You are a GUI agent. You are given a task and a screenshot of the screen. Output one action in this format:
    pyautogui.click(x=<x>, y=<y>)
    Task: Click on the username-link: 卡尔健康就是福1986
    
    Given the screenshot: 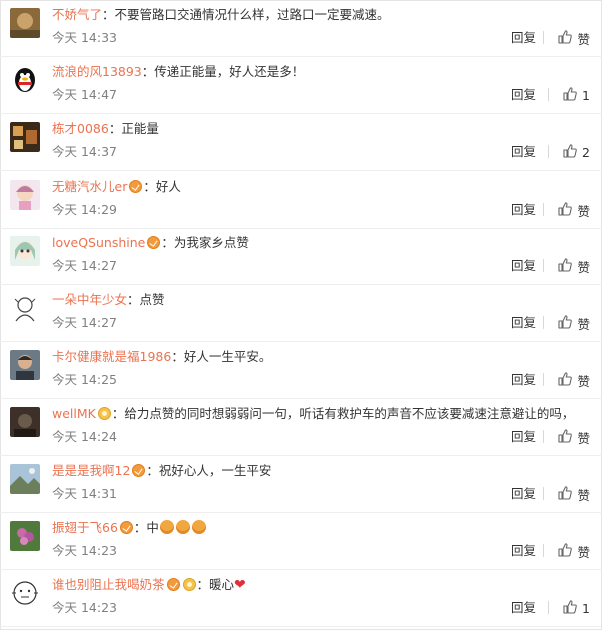 What is the action you would take?
    pyautogui.click(x=111, y=356)
    